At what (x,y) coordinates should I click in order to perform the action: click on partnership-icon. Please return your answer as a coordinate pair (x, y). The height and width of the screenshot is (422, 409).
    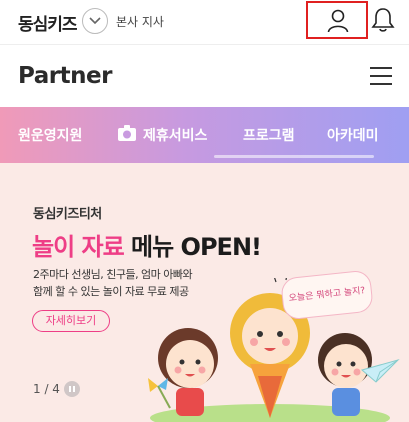
    Looking at the image, I should click on (127, 133).